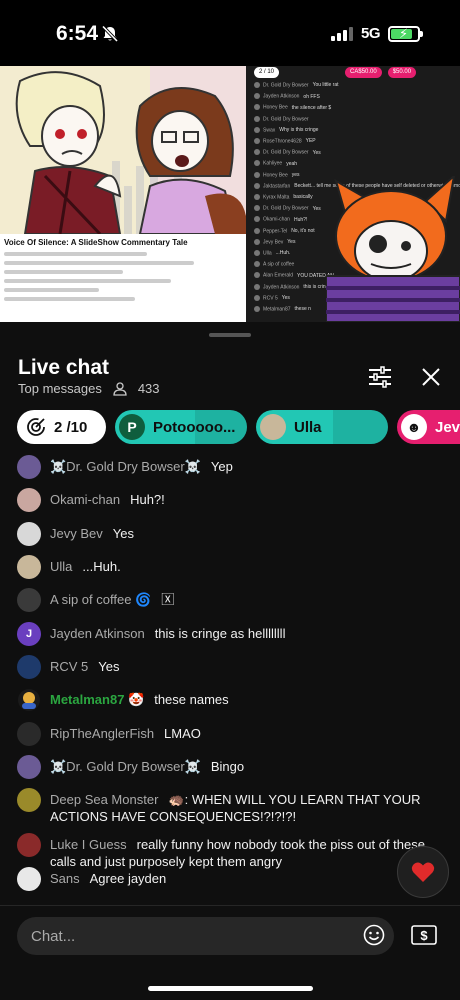  What do you see at coordinates (61, 566) in the screenshot?
I see `message-author: Ulla` at bounding box center [61, 566].